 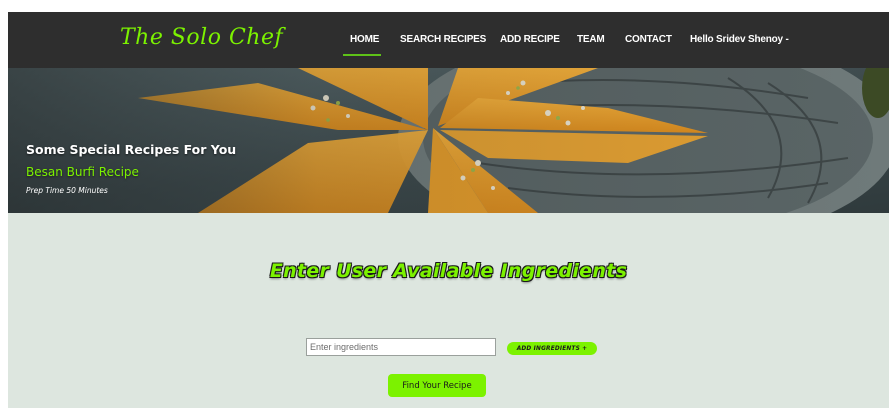 What do you see at coordinates (448, 271) in the screenshot?
I see `ingredients-heading: Enter User Available Ingredients` at bounding box center [448, 271].